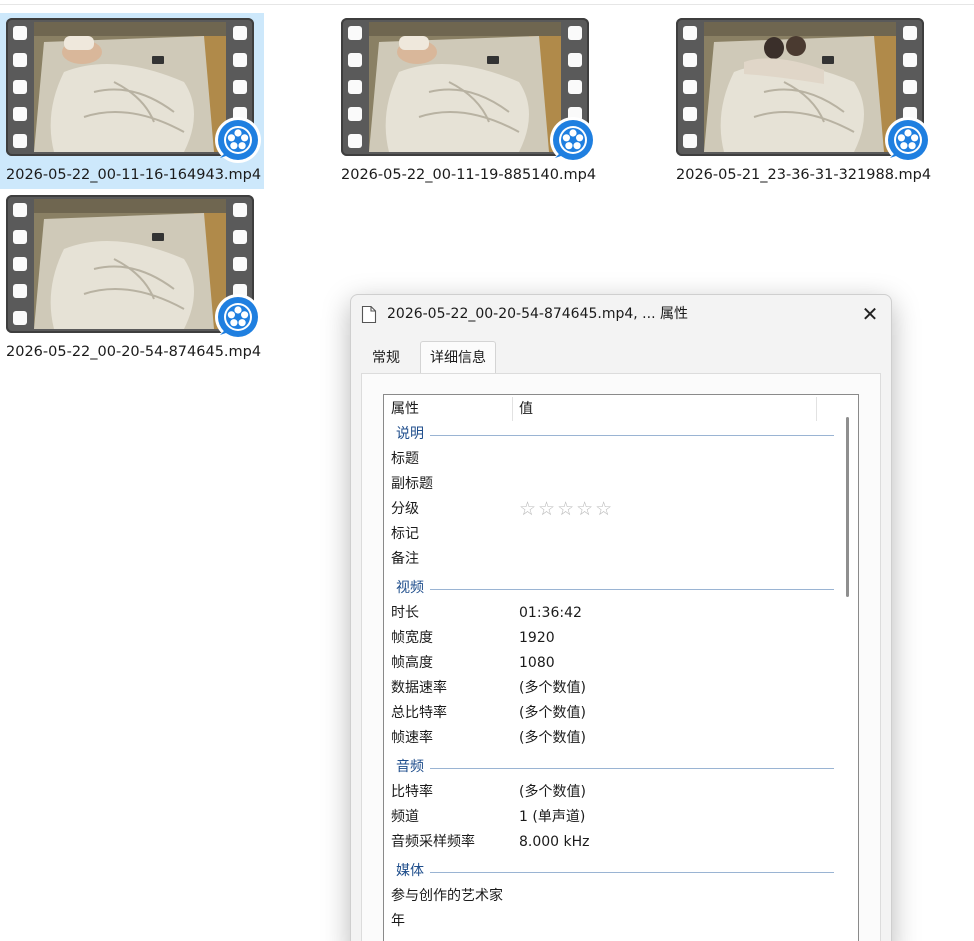 Image resolution: width=974 pixels, height=941 pixels. What do you see at coordinates (537, 314) in the screenshot?
I see `dialog-title: 2026-05-22_00-20-54-874645.mp4, ... 属性` at bounding box center [537, 314].